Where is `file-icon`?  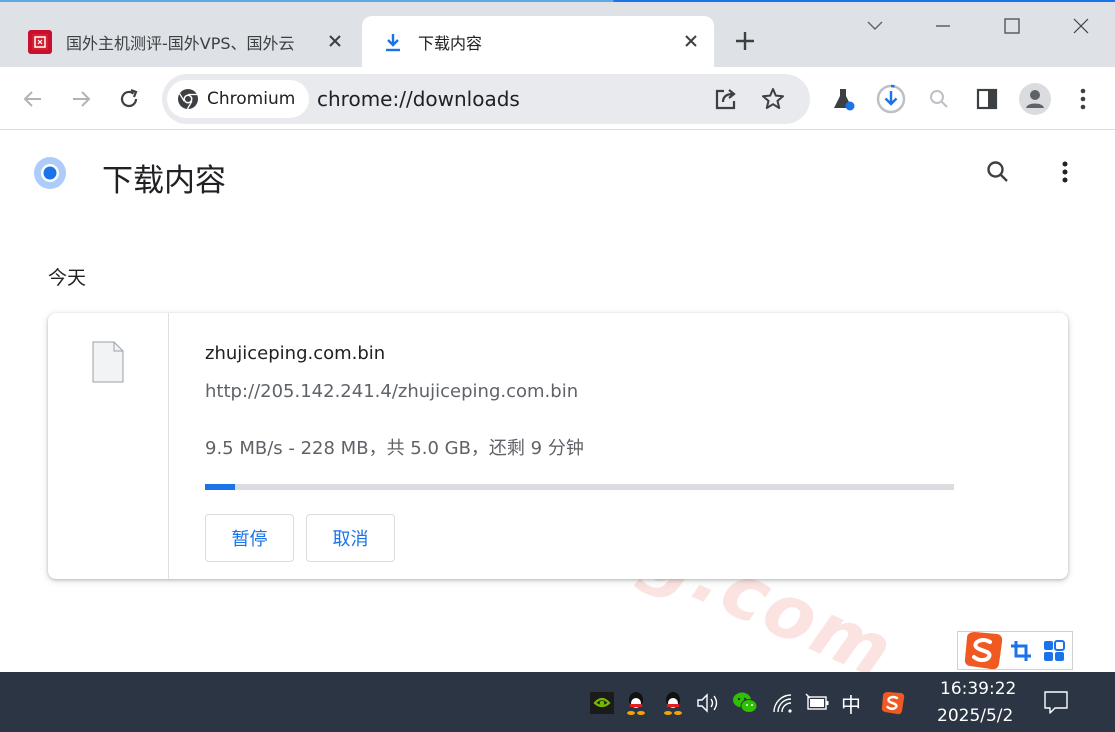 file-icon is located at coordinates (108, 362).